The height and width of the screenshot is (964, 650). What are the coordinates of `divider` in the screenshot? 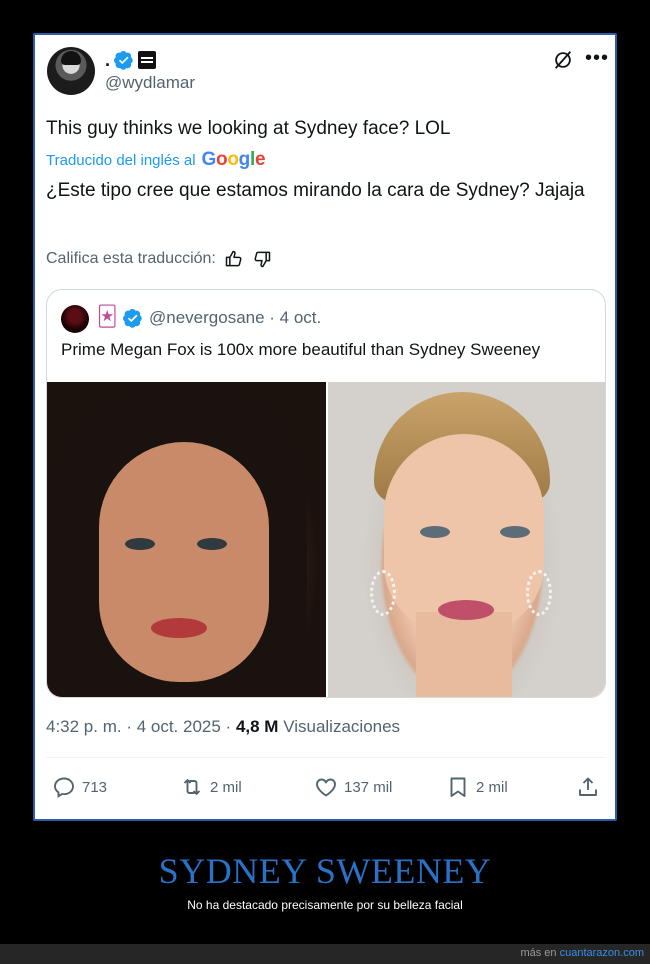 It's located at (326, 757).